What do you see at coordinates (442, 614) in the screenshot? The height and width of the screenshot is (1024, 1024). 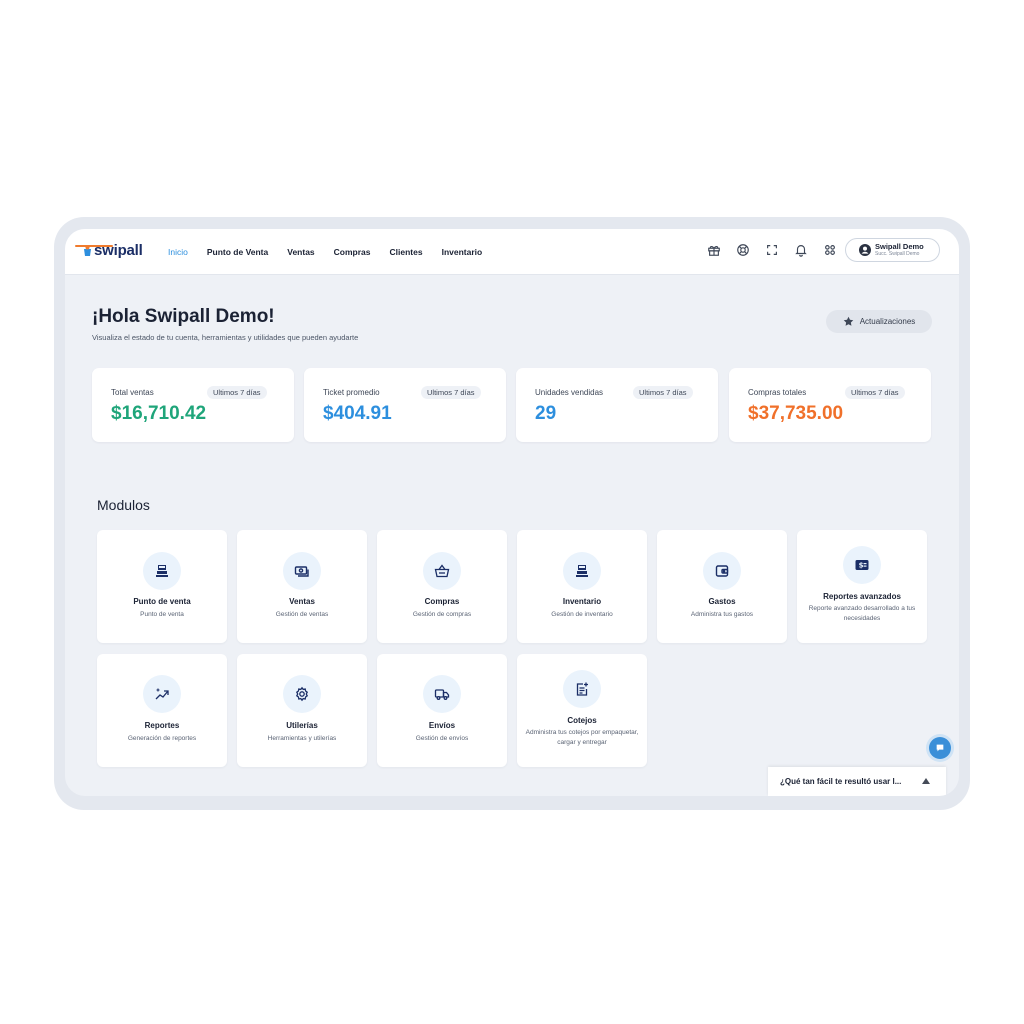 I see `module-description: Gestión de compras` at bounding box center [442, 614].